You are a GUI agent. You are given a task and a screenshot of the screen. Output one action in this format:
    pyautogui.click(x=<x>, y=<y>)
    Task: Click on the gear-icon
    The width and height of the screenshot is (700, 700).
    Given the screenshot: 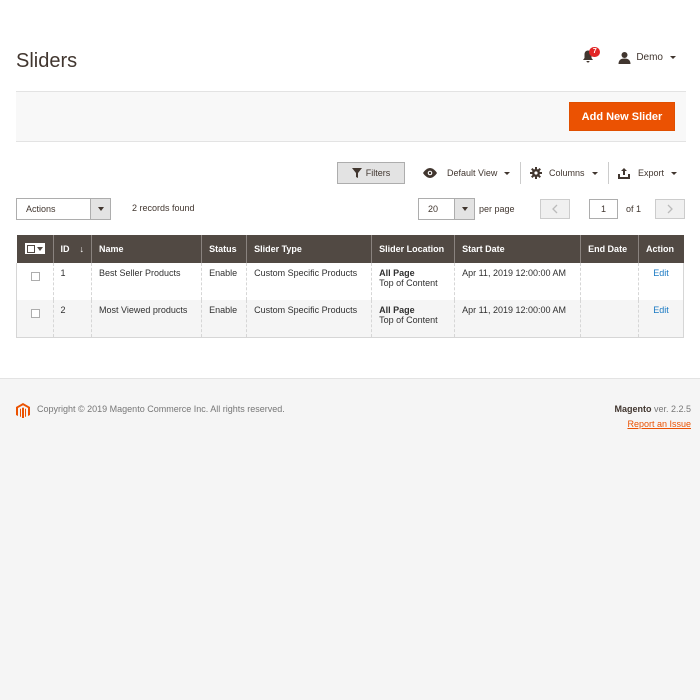 What is the action you would take?
    pyautogui.click(x=536, y=173)
    